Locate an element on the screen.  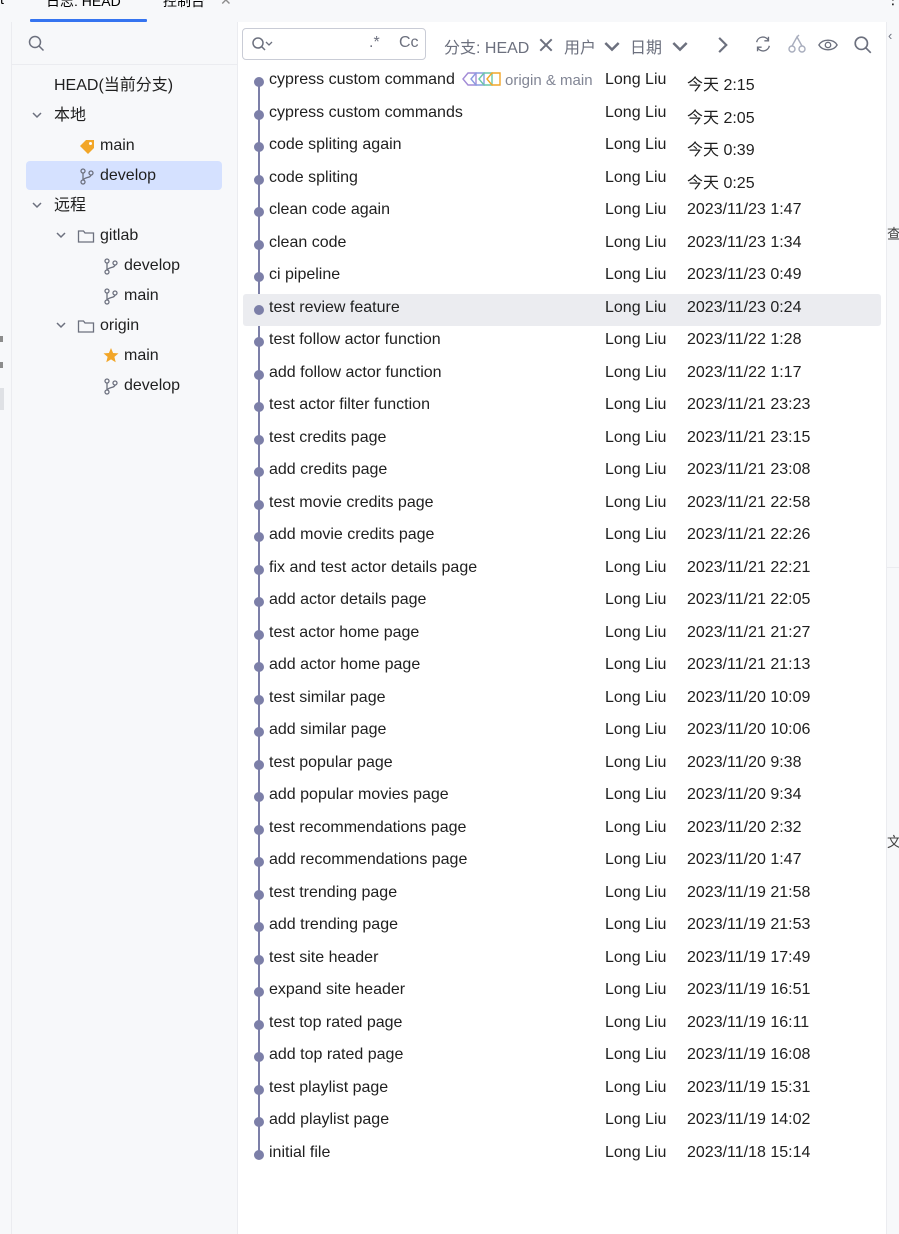
match-case-toggle: Cc is located at coordinates (409, 43).